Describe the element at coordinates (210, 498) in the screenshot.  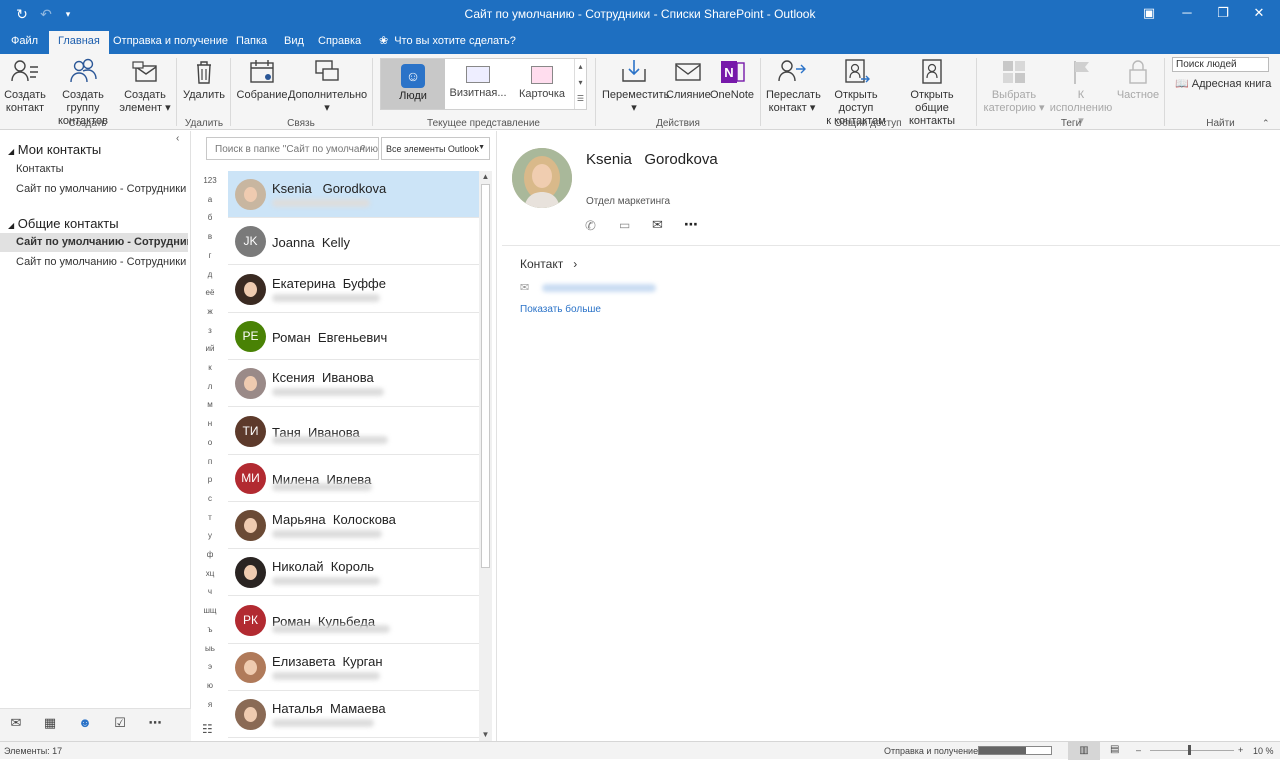
I see `alphabet-letter: с` at that location.